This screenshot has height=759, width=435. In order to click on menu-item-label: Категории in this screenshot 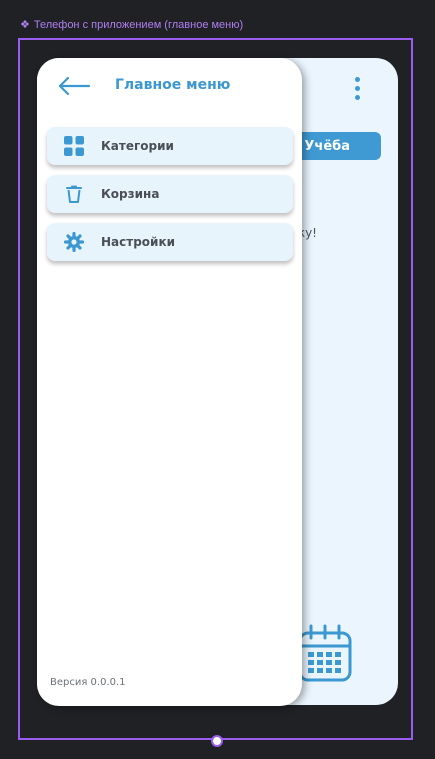, I will do `click(137, 146)`.